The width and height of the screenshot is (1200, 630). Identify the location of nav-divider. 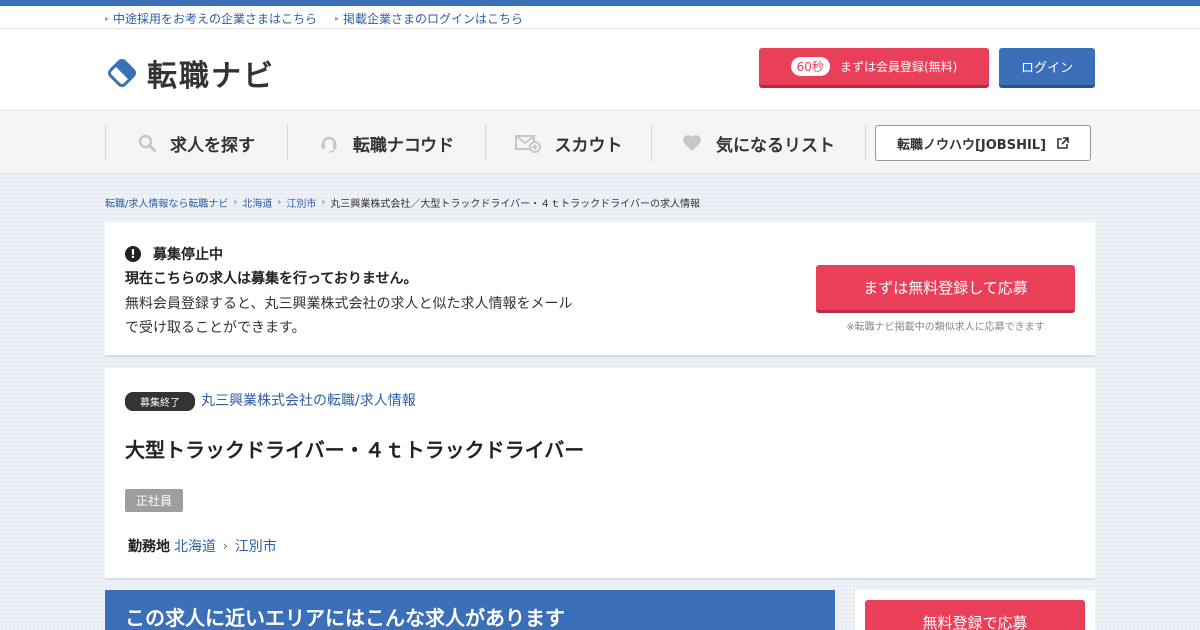
(865, 143).